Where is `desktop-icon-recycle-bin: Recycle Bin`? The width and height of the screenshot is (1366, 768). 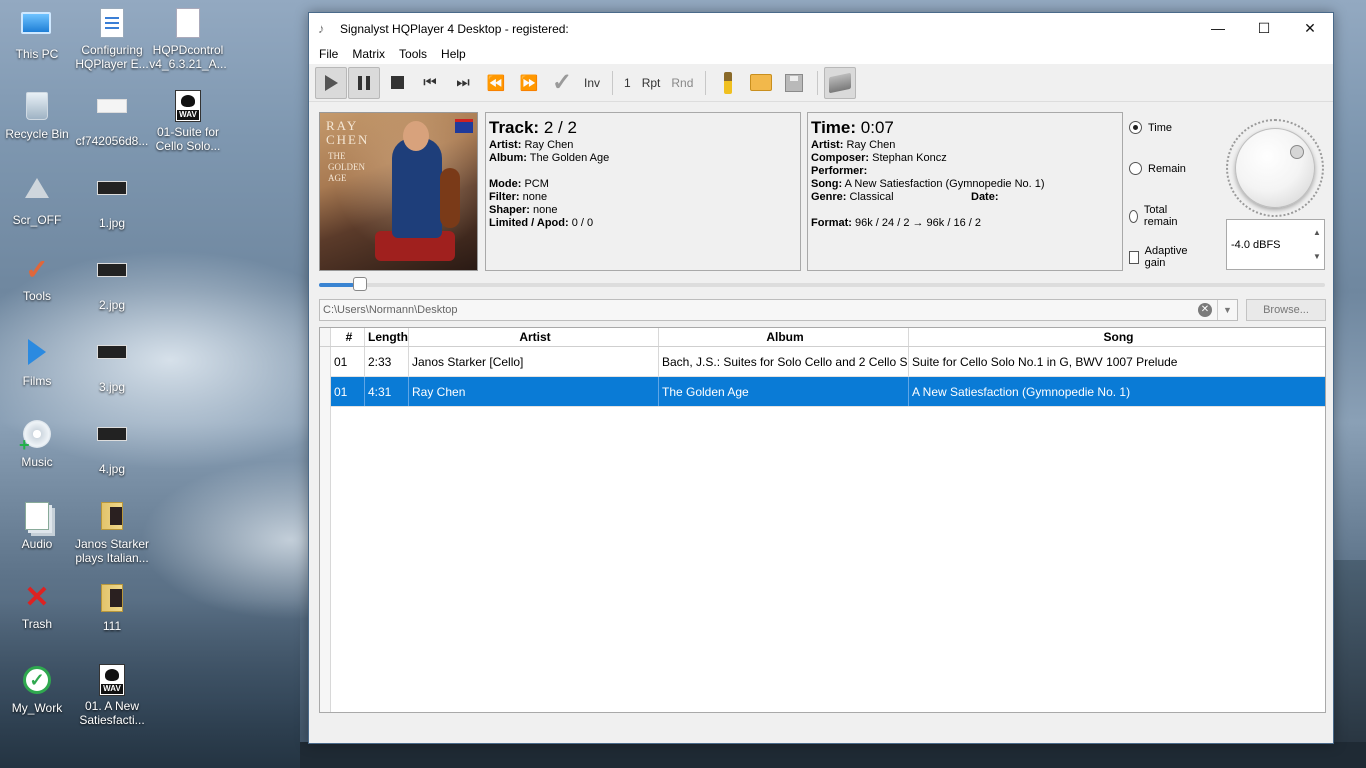
desktop-icon-recycle-bin: Recycle Bin is located at coordinates (38, 115).